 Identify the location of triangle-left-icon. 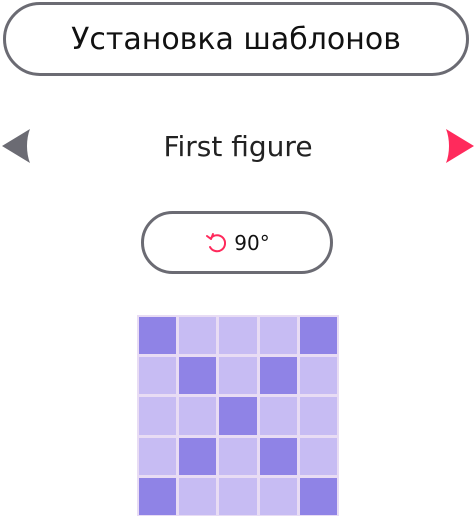
(16, 146).